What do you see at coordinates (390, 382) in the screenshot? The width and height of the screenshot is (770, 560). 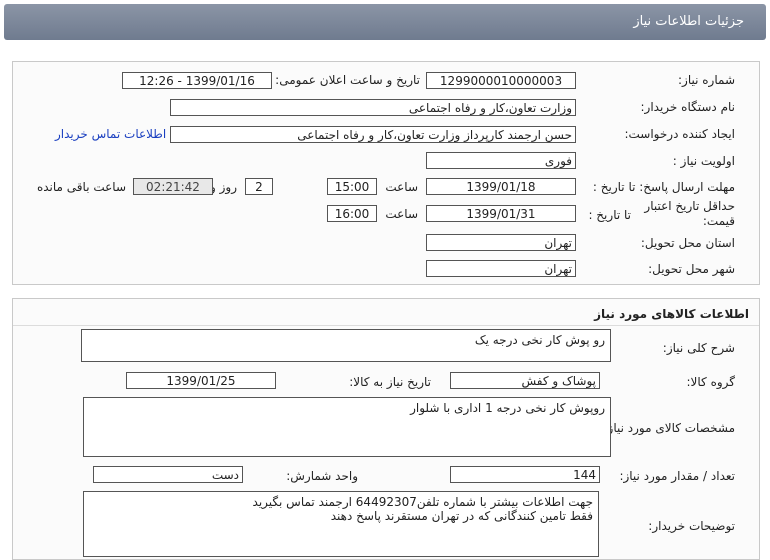 I see `need-date-label: تاریخ نیاز به کالا:` at bounding box center [390, 382].